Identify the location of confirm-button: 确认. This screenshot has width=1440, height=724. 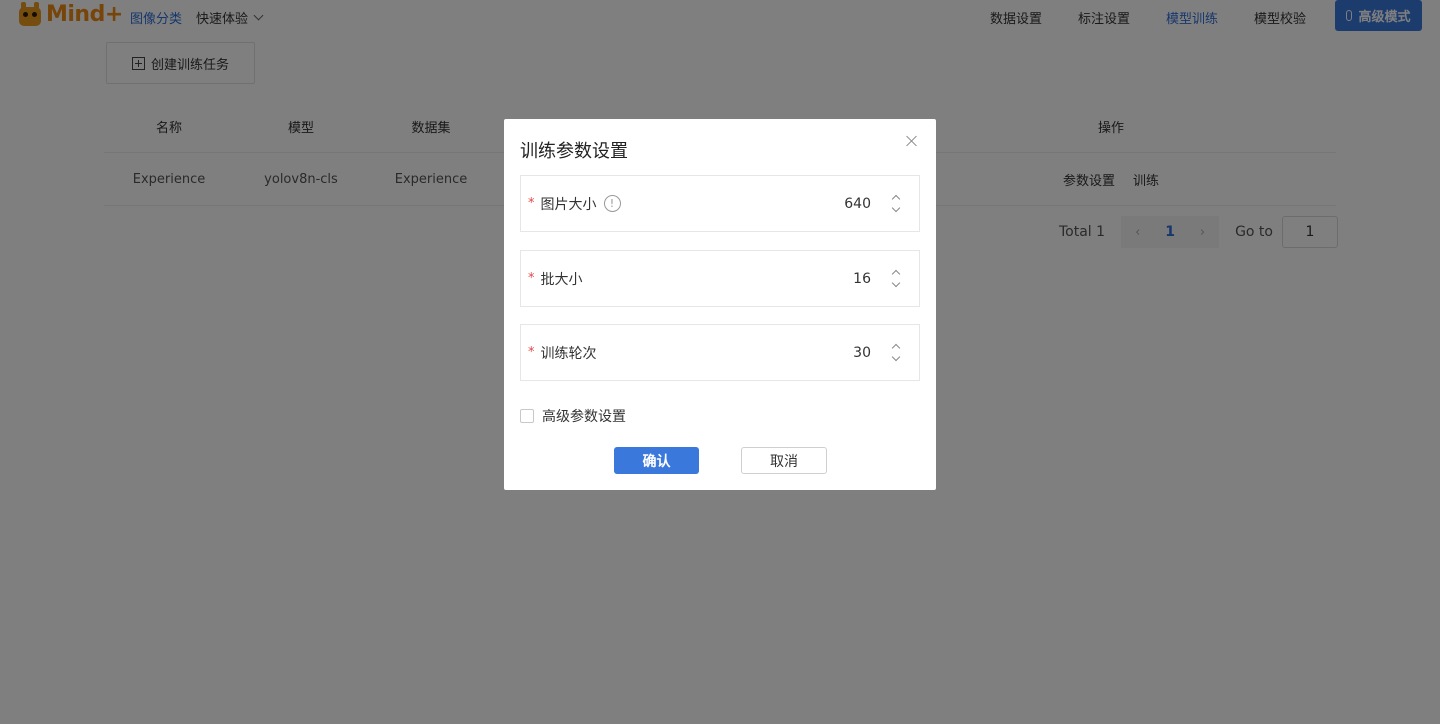
(656, 460).